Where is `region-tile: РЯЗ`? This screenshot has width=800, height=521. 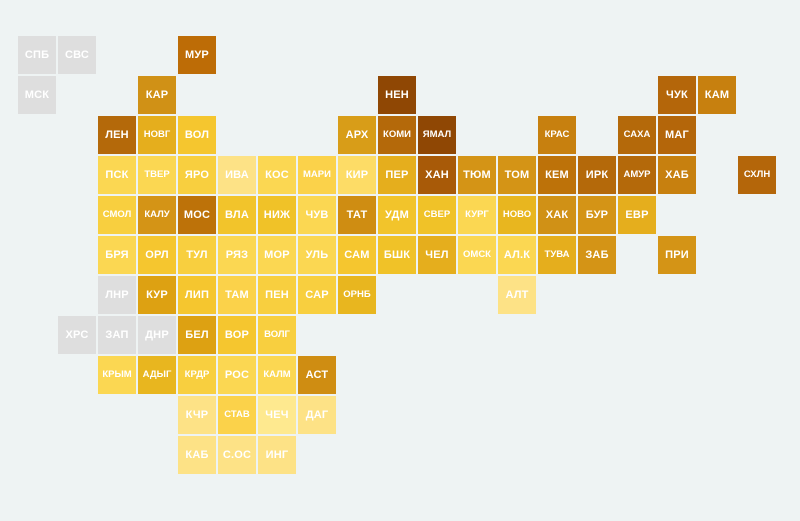 region-tile: РЯЗ is located at coordinates (237, 255).